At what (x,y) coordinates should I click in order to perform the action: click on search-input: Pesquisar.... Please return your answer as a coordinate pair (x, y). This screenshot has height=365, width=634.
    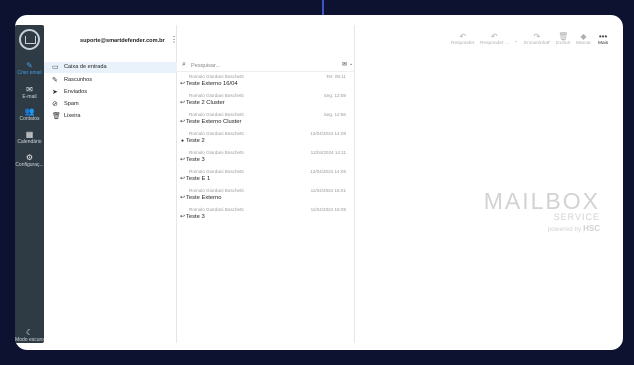
    Looking at the image, I should click on (205, 66).